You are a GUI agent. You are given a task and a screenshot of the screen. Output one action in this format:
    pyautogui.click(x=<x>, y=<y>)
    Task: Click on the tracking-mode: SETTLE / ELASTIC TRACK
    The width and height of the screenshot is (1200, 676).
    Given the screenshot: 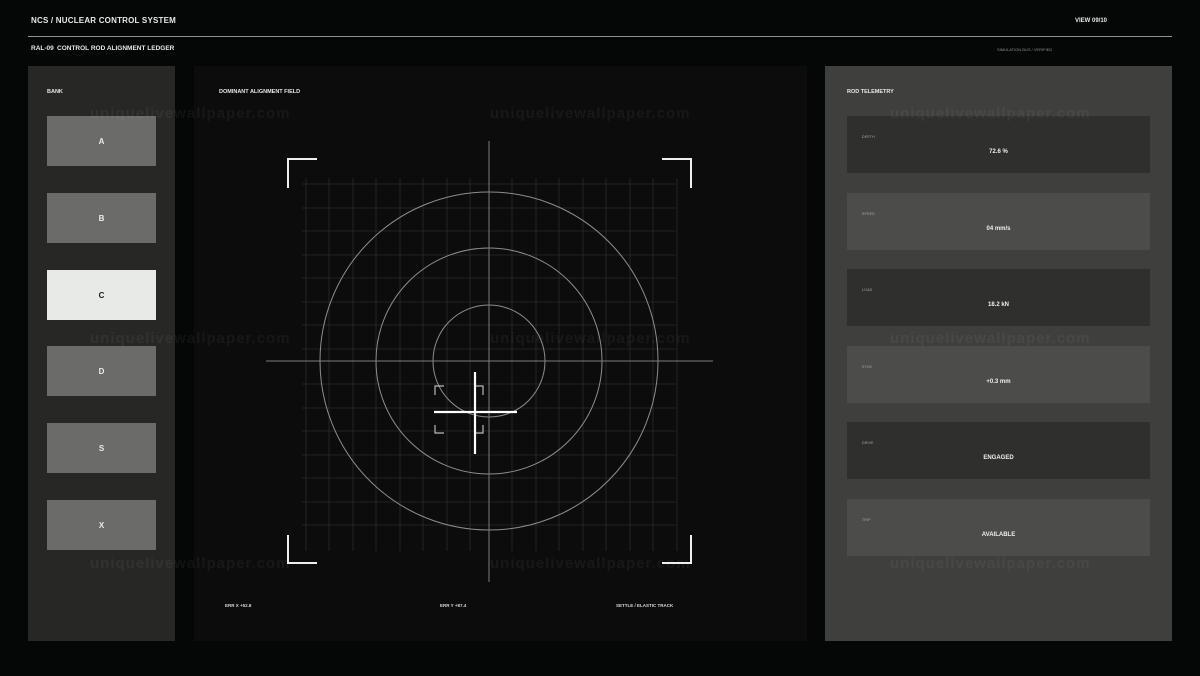 What is the action you would take?
    pyautogui.click(x=645, y=605)
    